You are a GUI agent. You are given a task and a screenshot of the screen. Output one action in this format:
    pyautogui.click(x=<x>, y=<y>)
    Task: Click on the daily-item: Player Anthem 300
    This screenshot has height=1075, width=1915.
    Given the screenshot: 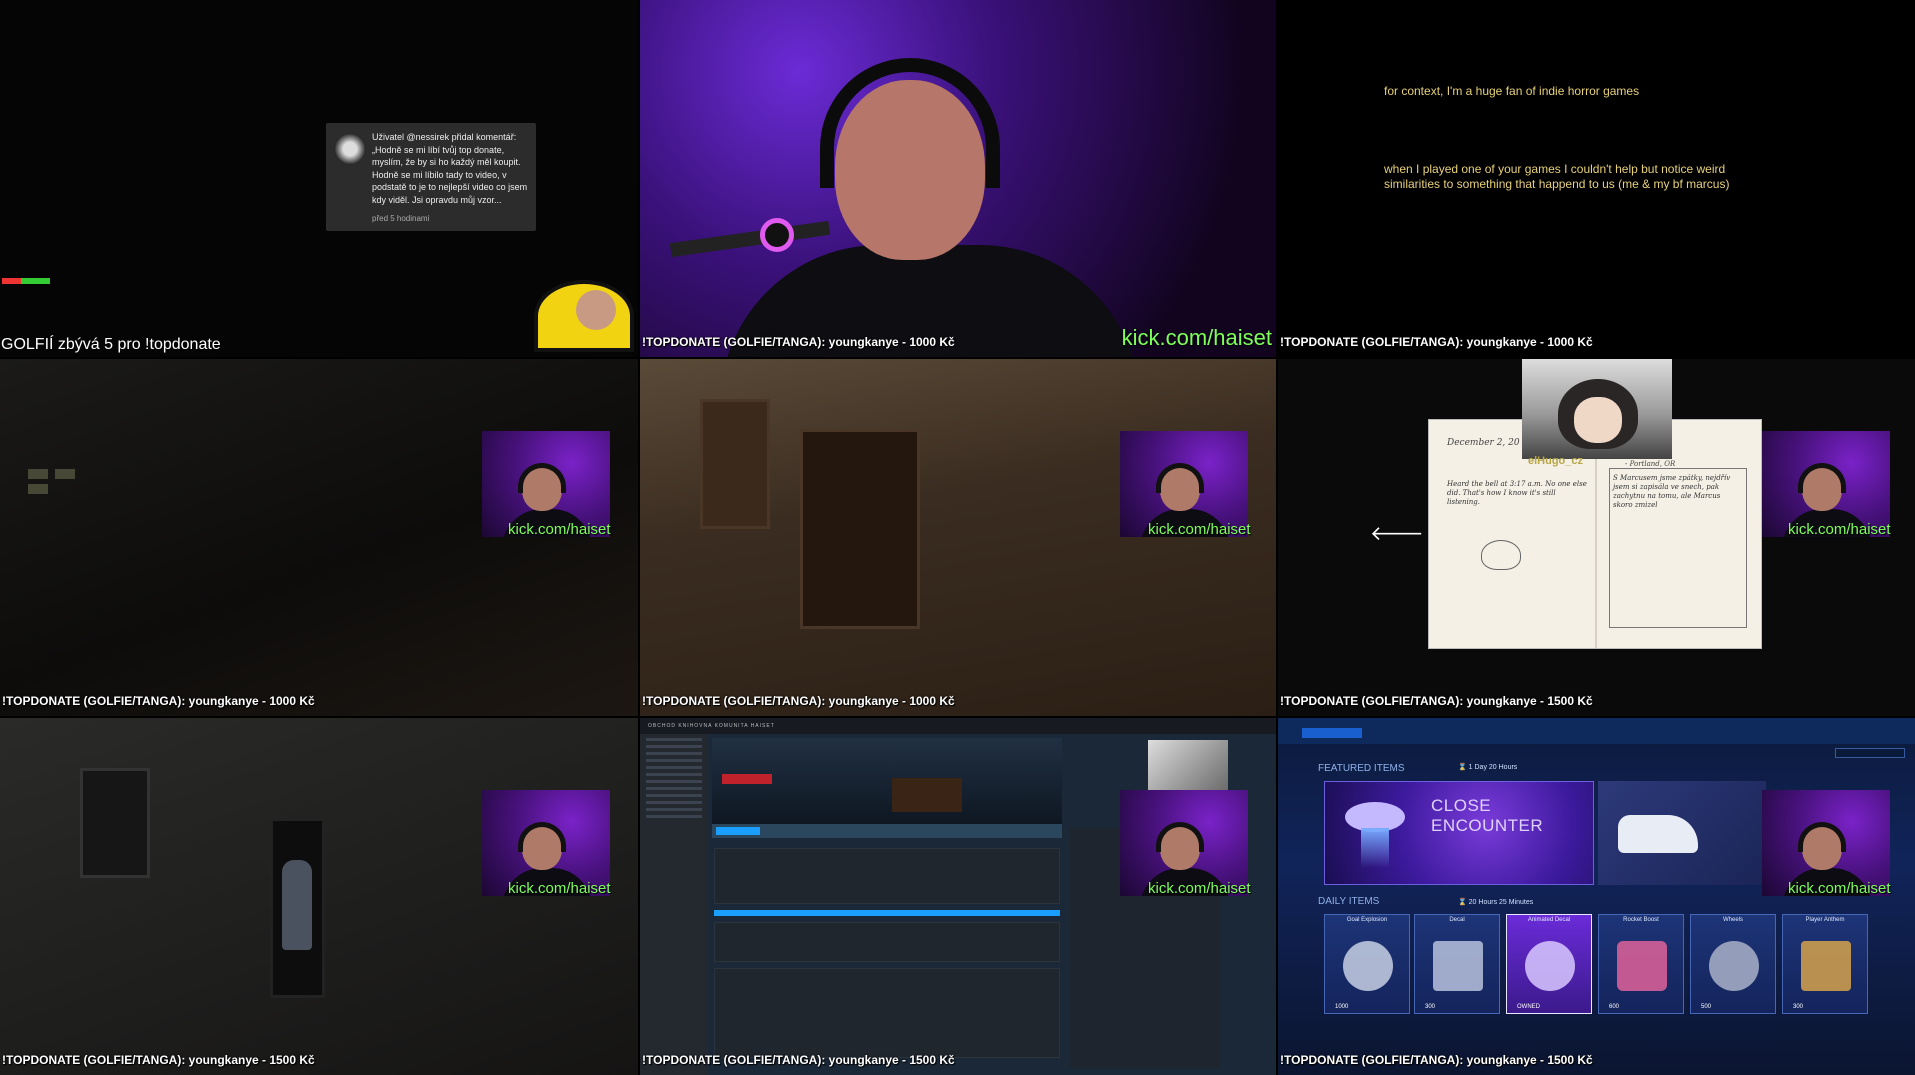 What is the action you would take?
    pyautogui.click(x=1825, y=964)
    